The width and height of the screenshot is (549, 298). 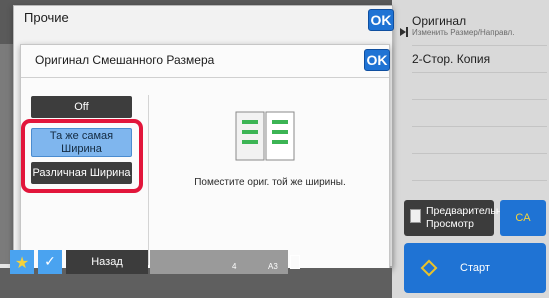 I want to click on tray-number: 4, so click(x=234, y=266).